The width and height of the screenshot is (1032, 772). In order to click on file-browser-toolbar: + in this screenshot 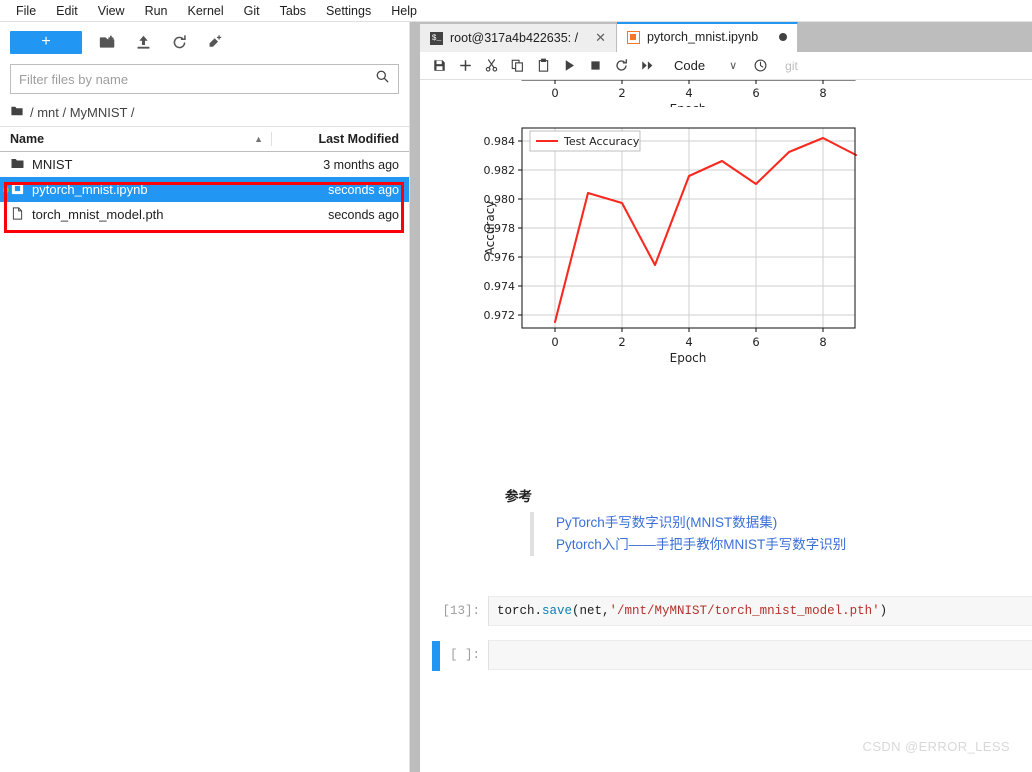, I will do `click(204, 42)`.